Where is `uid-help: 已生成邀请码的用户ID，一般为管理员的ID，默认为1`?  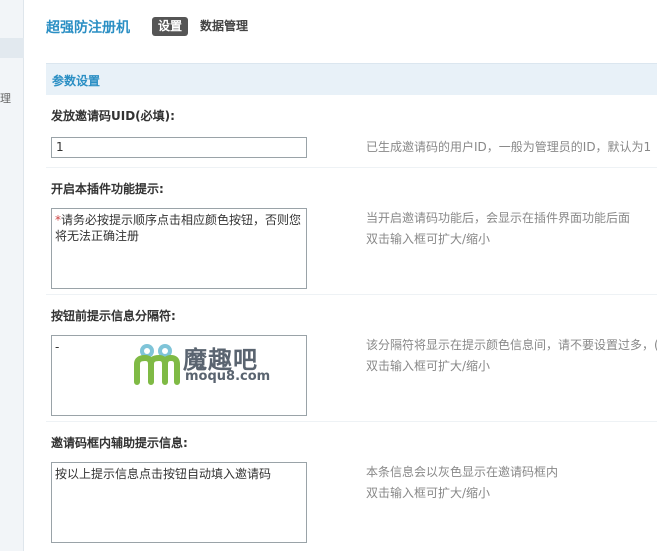 uid-help: 已生成邀请码的用户ID，一般为管理员的ID，默认为1 is located at coordinates (509, 147).